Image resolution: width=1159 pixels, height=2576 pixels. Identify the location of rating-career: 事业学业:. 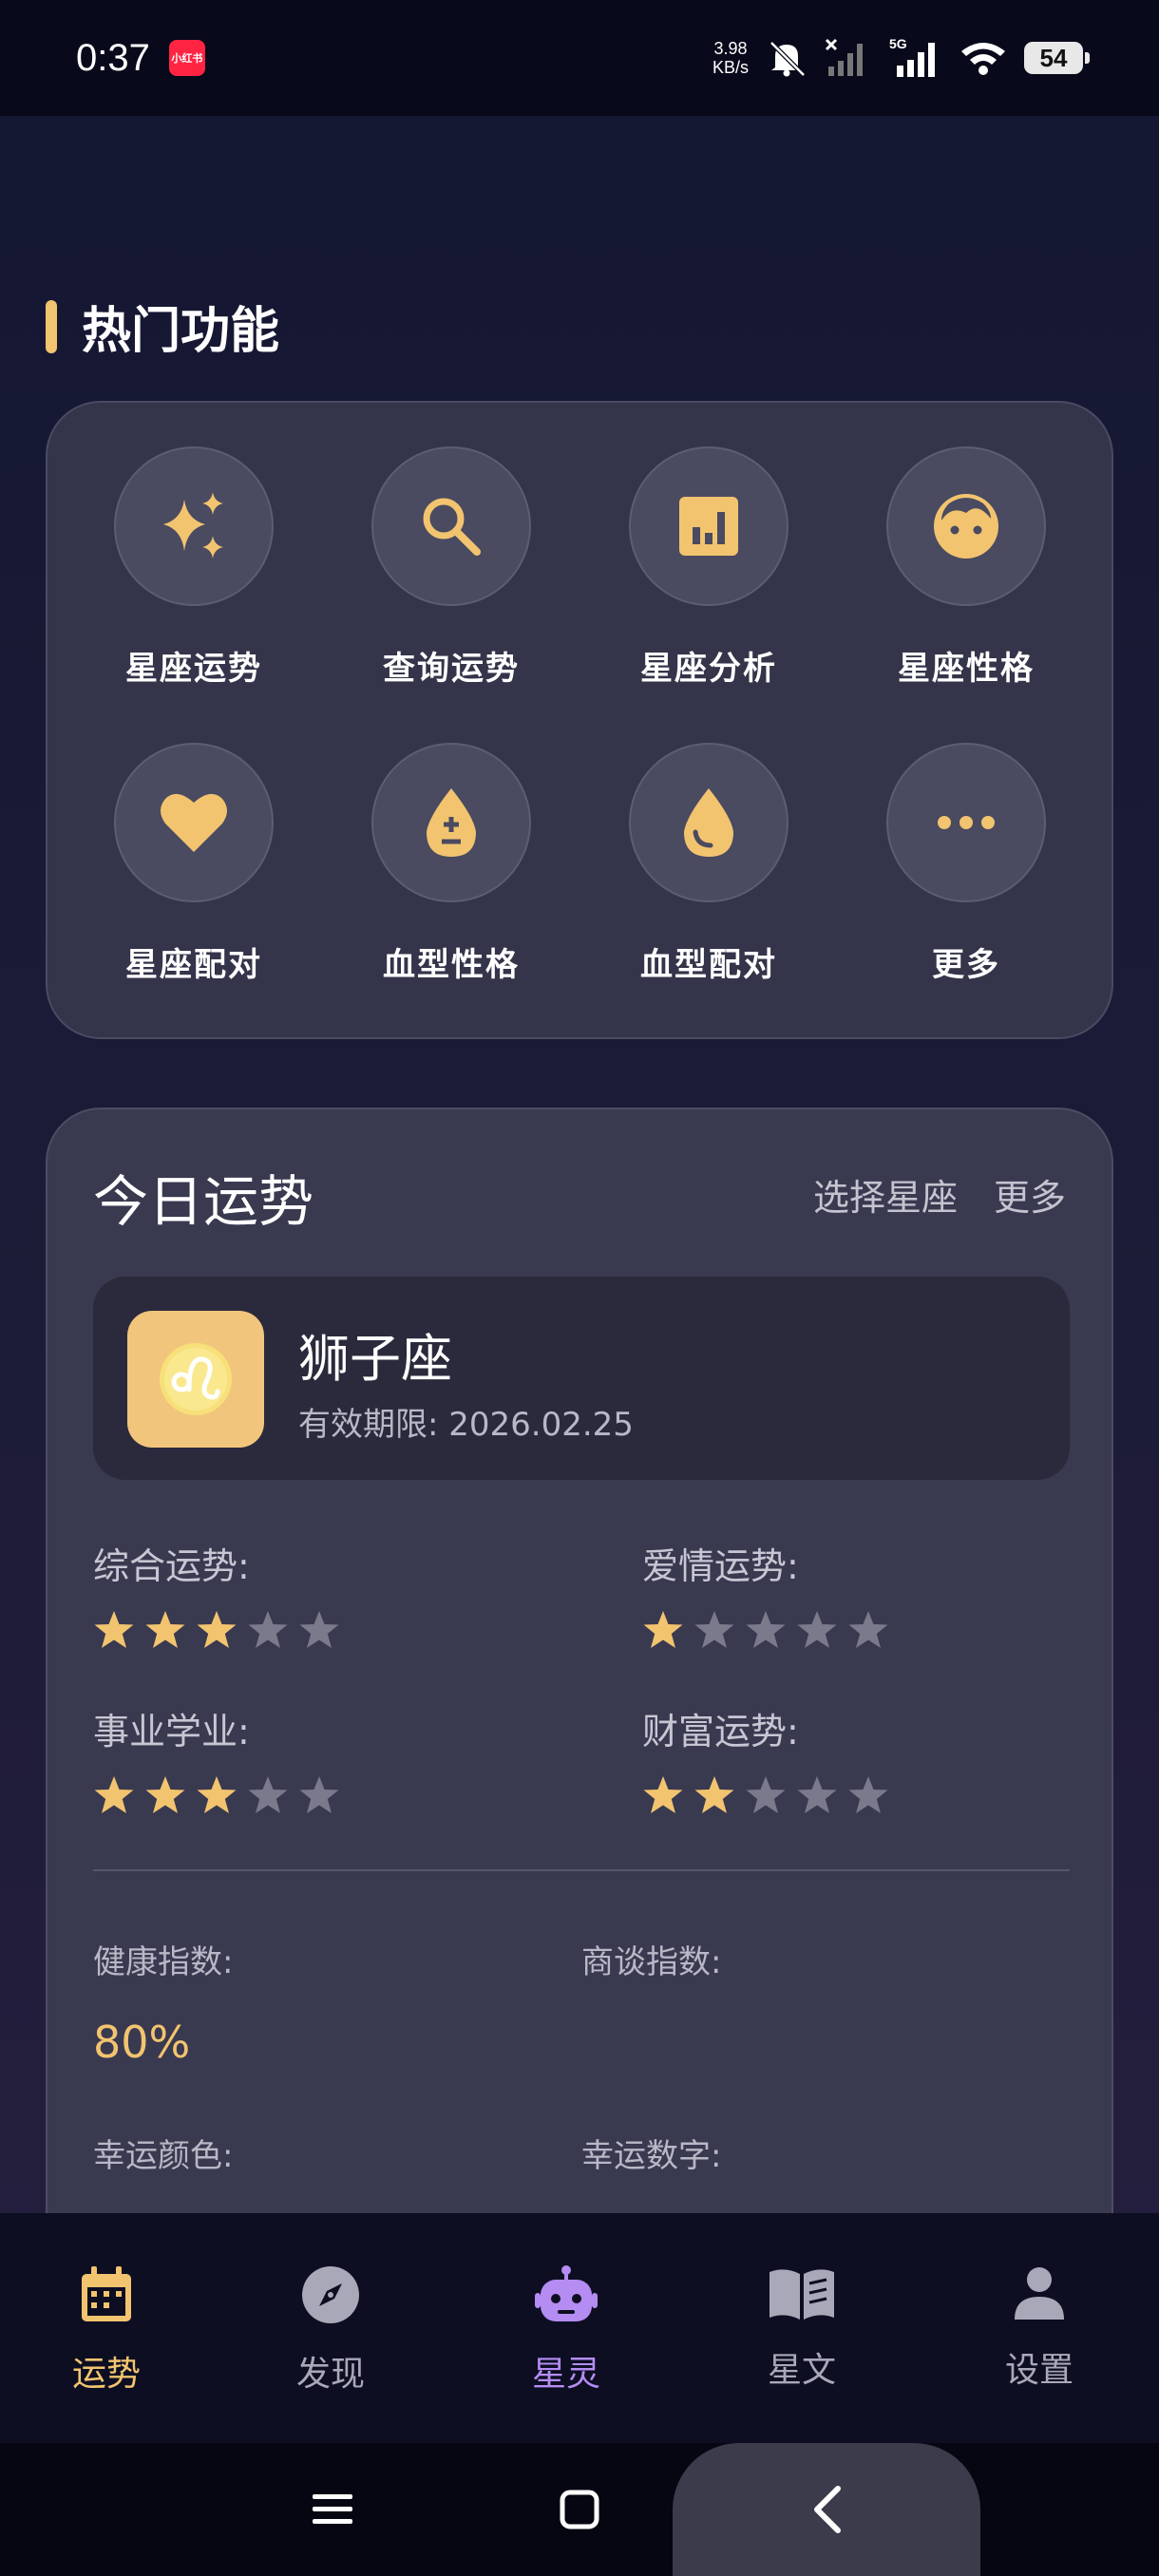
(216, 1758).